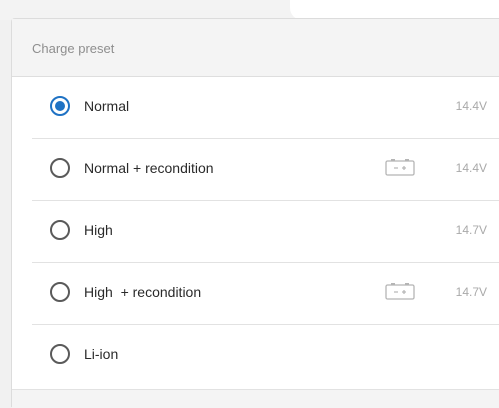  I want to click on radio-button-checked, so click(60, 106).